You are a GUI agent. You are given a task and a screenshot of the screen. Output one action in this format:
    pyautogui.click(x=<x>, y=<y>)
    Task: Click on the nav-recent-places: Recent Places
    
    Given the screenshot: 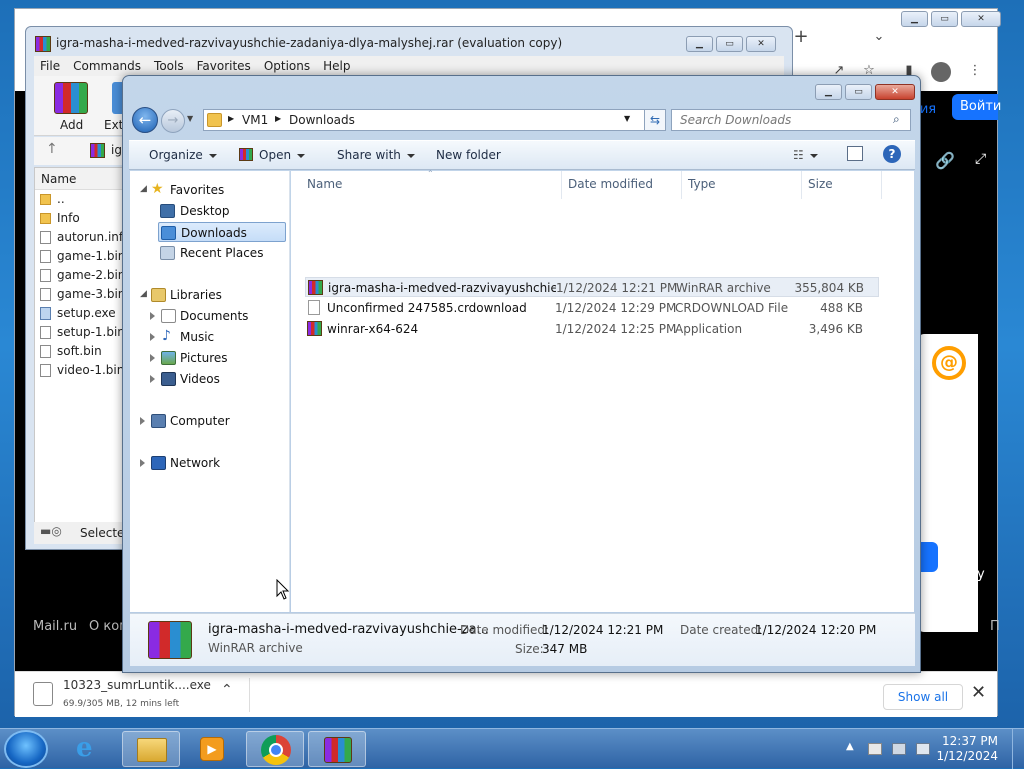 What is the action you would take?
    pyautogui.click(x=224, y=253)
    